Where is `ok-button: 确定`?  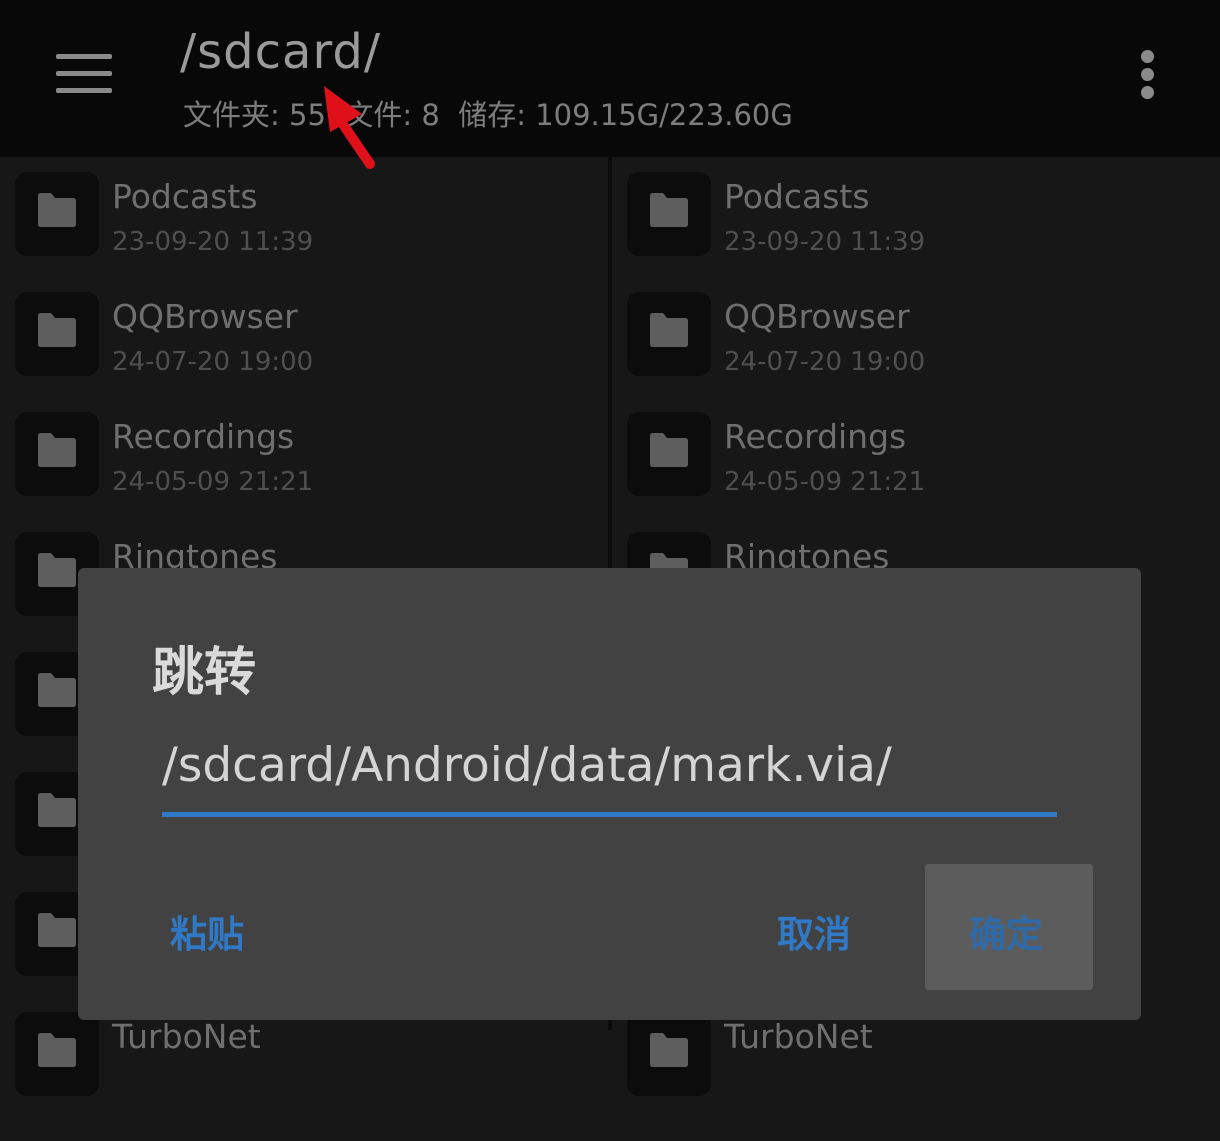
ok-button: 确定 is located at coordinates (1009, 927).